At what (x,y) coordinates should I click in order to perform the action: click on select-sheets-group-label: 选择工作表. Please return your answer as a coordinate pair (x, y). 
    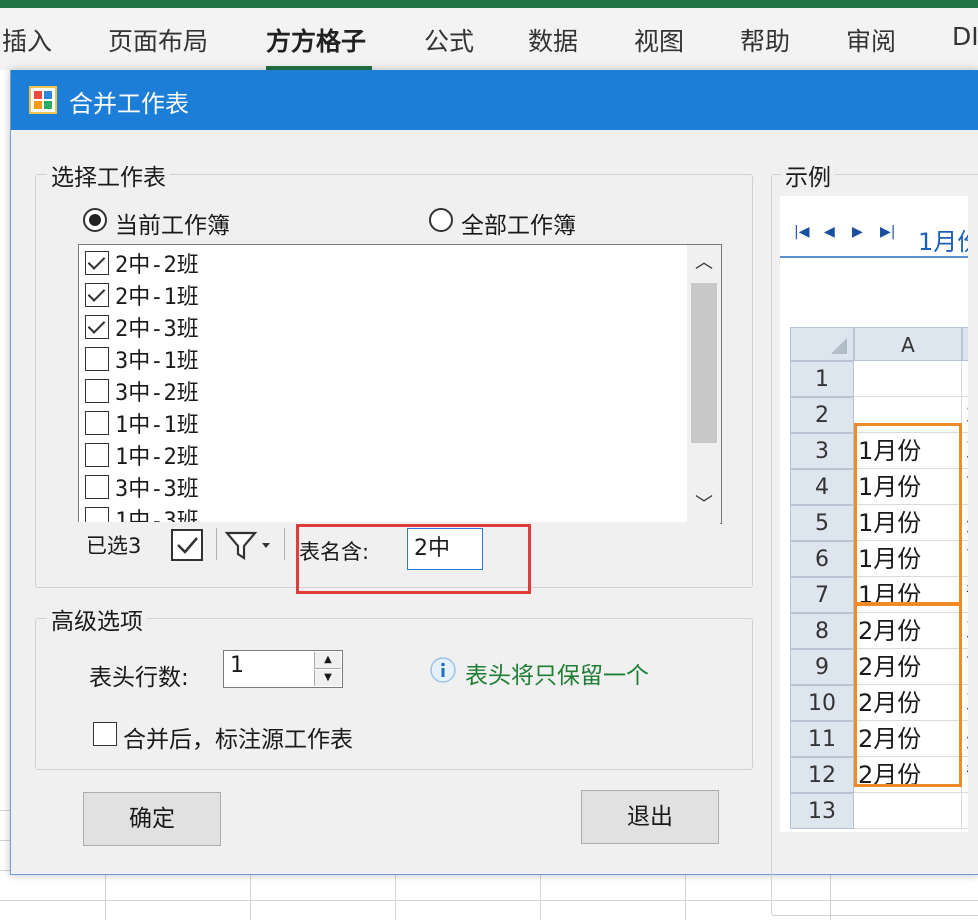
    Looking at the image, I should click on (108, 175).